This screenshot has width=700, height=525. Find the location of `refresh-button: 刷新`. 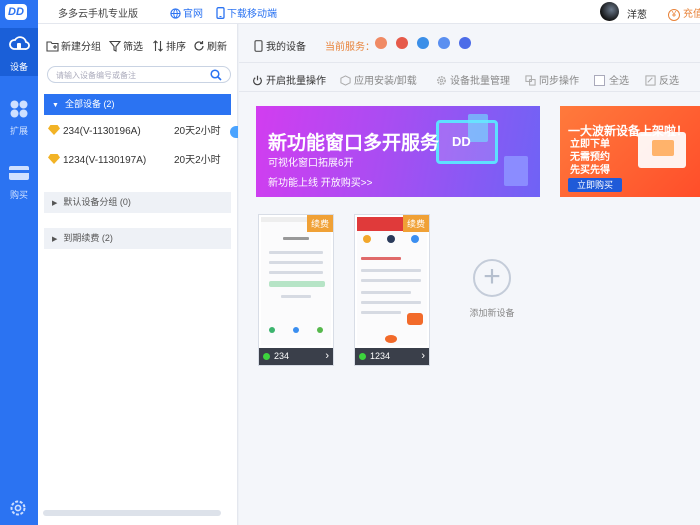

refresh-button: 刷新 is located at coordinates (210, 45).